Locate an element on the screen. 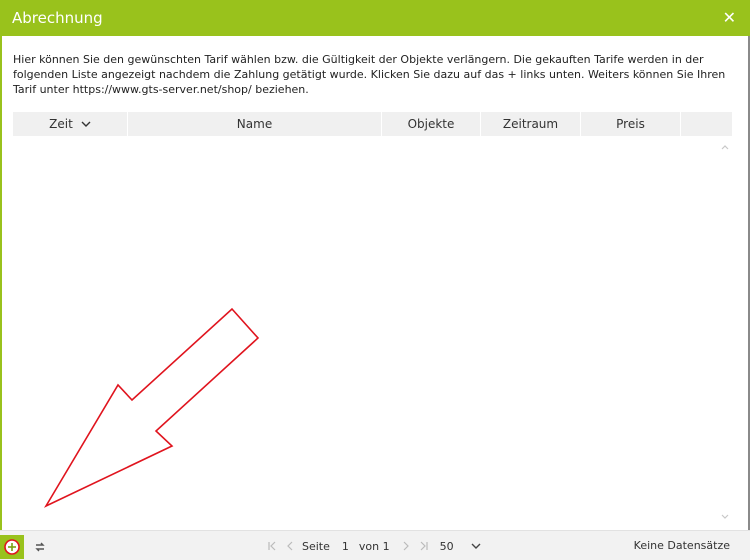  page-number-input: 1 is located at coordinates (345, 546).